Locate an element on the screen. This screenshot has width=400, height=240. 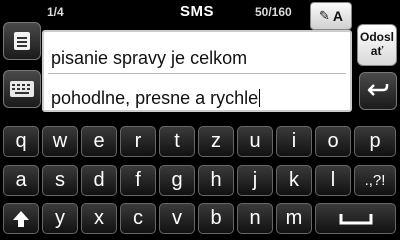
key-p: p is located at coordinates (375, 141).